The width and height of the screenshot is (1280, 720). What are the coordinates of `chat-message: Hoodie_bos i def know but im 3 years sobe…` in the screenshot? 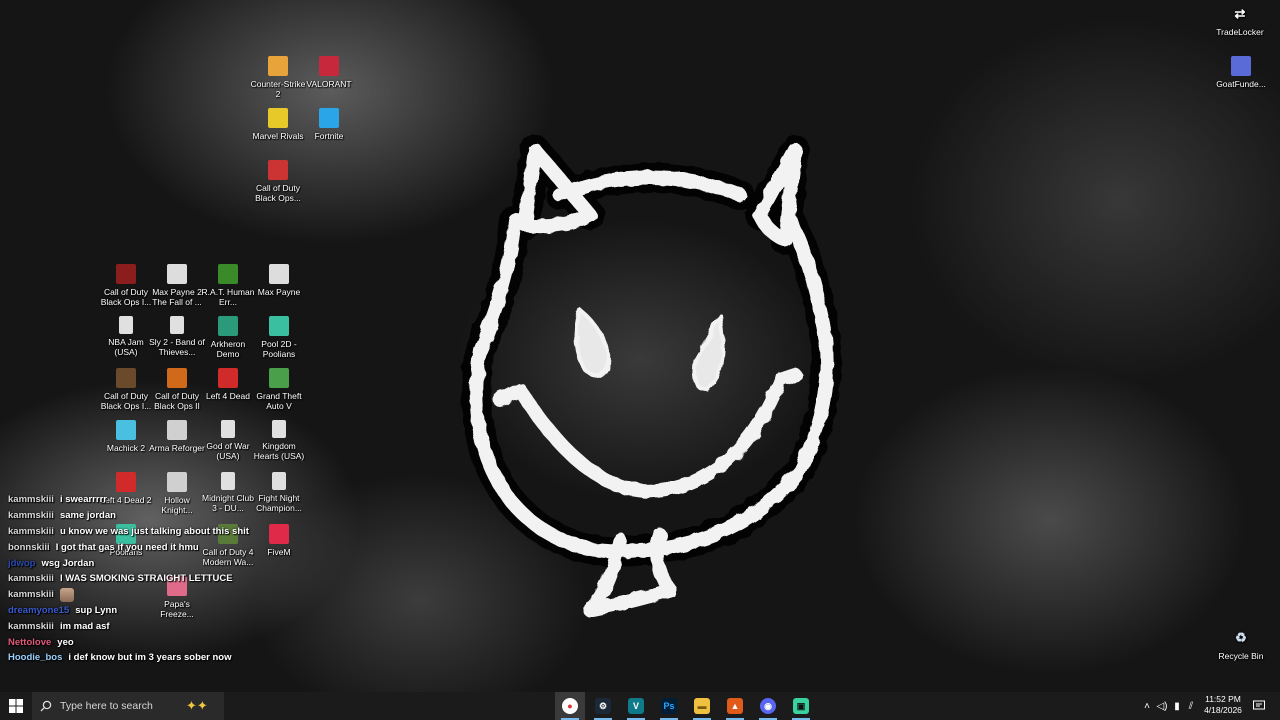 It's located at (128, 658).